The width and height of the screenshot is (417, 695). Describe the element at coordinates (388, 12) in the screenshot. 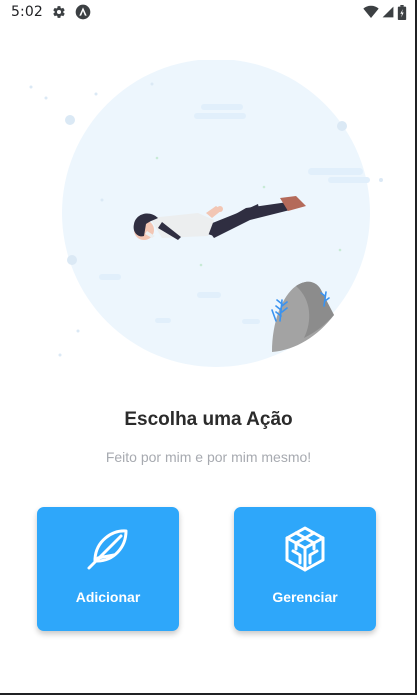

I see `signal-icon` at that location.